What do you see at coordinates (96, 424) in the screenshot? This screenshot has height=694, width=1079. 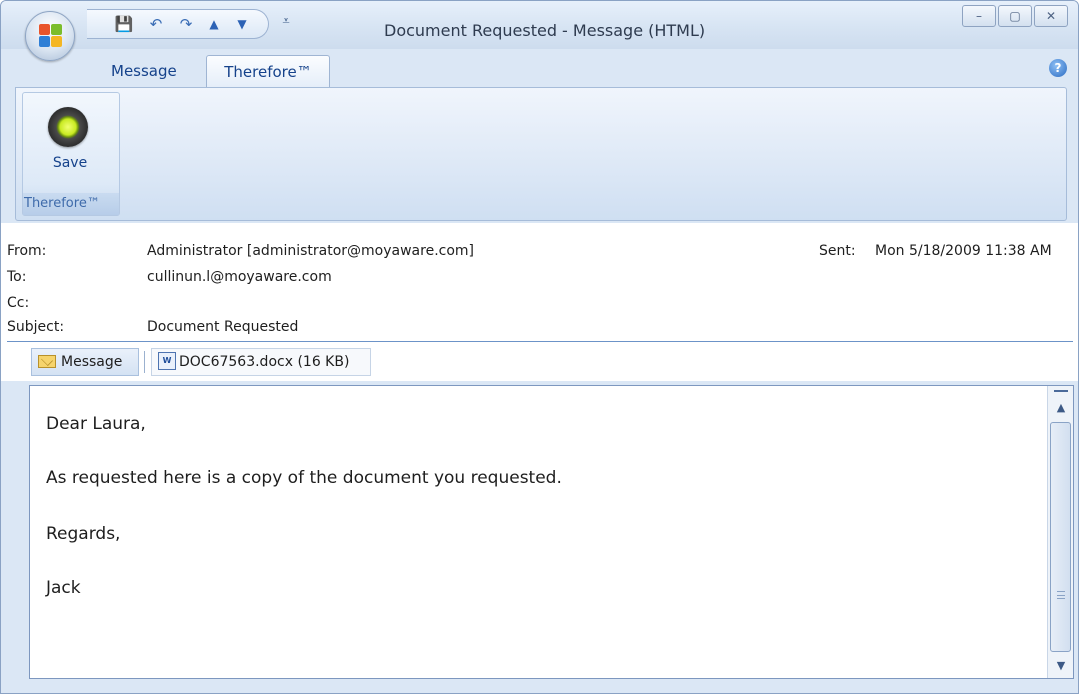 I see `body-line-greeting: Dear Laura,` at bounding box center [96, 424].